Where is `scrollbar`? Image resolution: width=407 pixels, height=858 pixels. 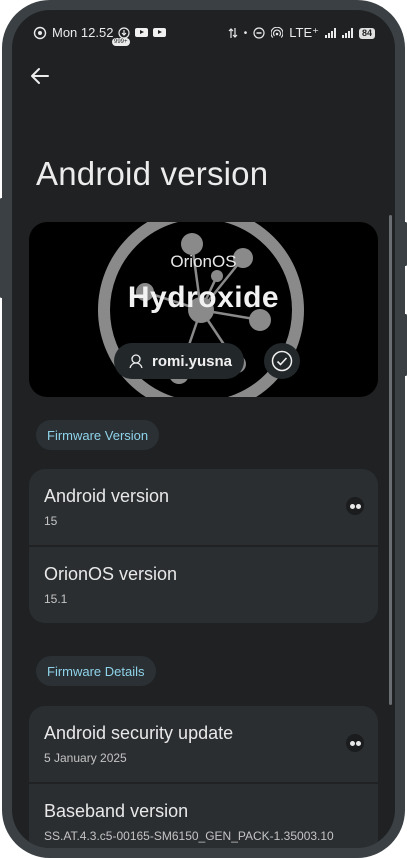 scrollbar is located at coordinates (390, 460).